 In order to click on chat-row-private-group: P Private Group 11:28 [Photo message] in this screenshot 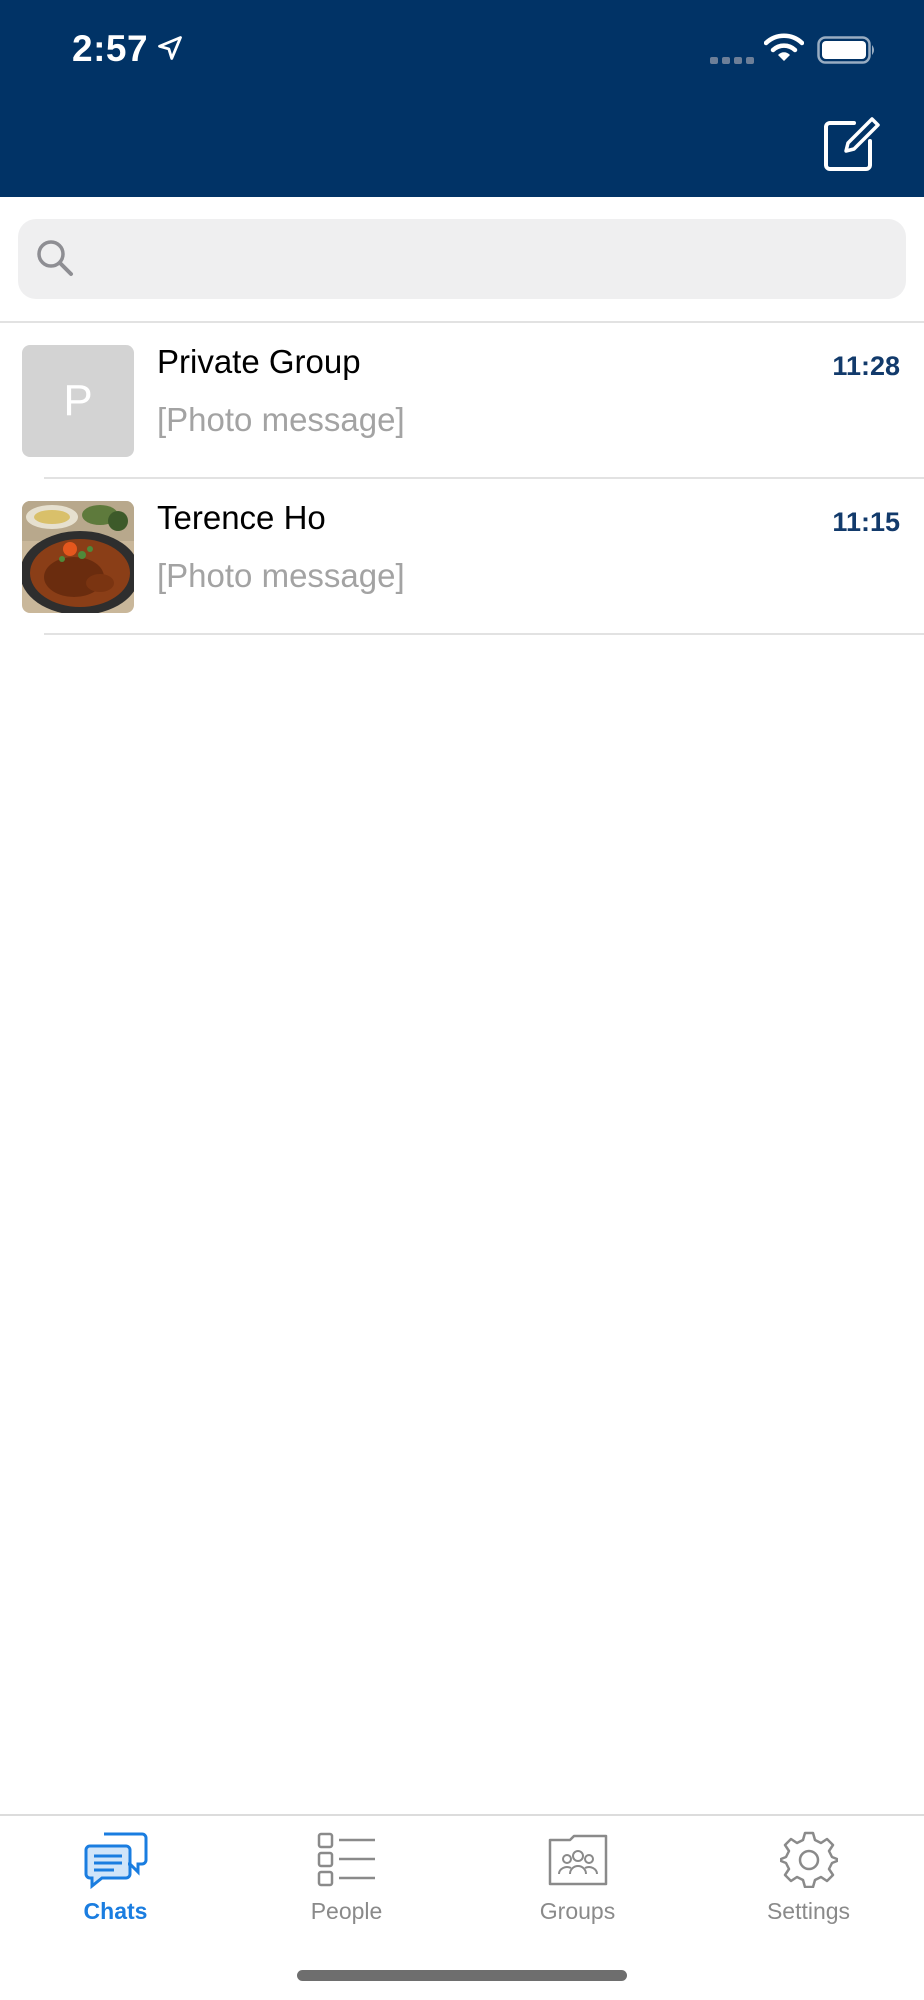, I will do `click(462, 401)`.